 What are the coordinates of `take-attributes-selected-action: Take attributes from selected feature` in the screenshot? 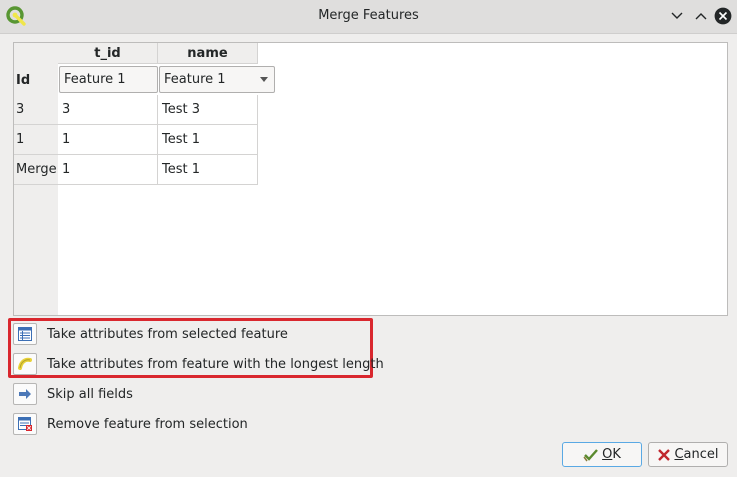 It's located at (150, 334).